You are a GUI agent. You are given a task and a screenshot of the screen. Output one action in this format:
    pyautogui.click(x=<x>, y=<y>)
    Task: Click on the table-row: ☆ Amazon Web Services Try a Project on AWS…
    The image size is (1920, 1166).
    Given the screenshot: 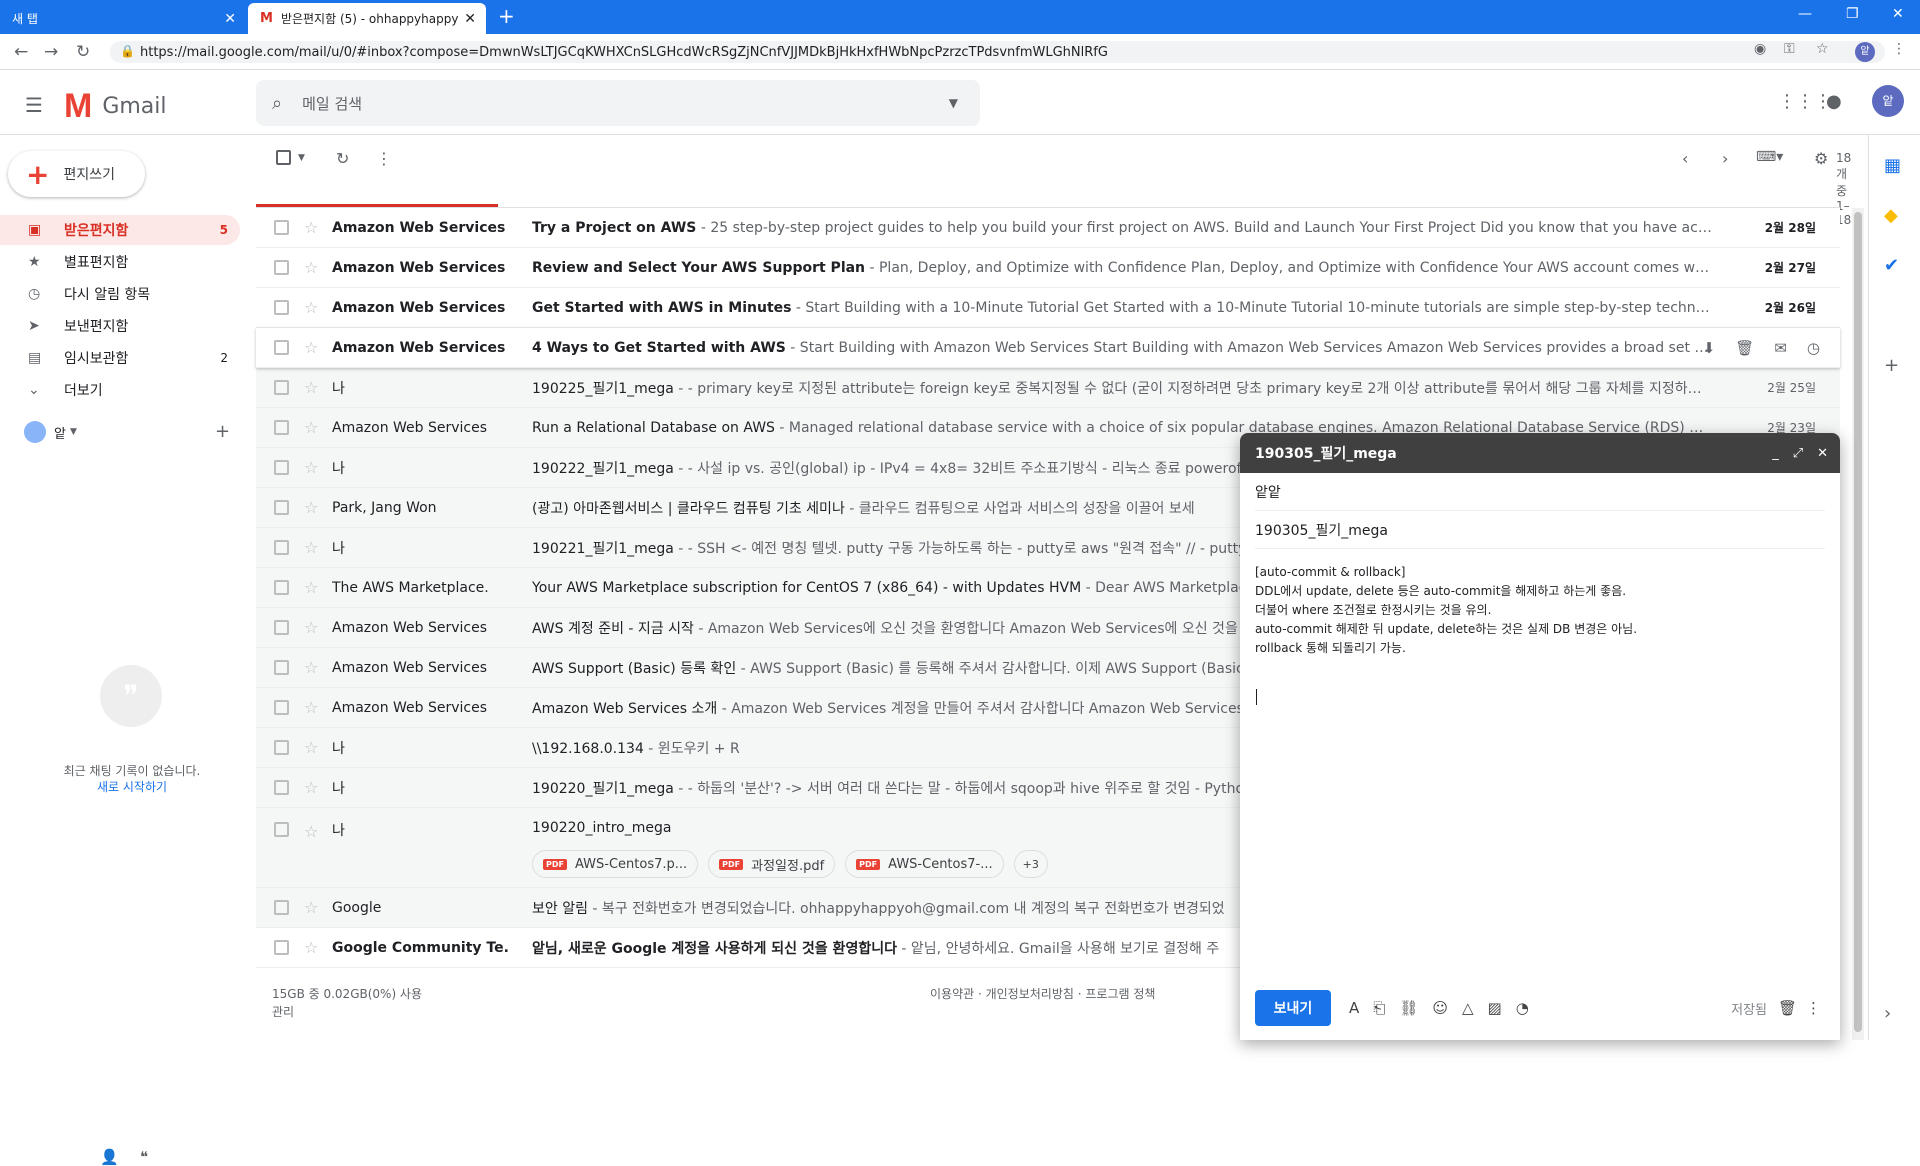 What is the action you would take?
    pyautogui.click(x=1048, y=228)
    